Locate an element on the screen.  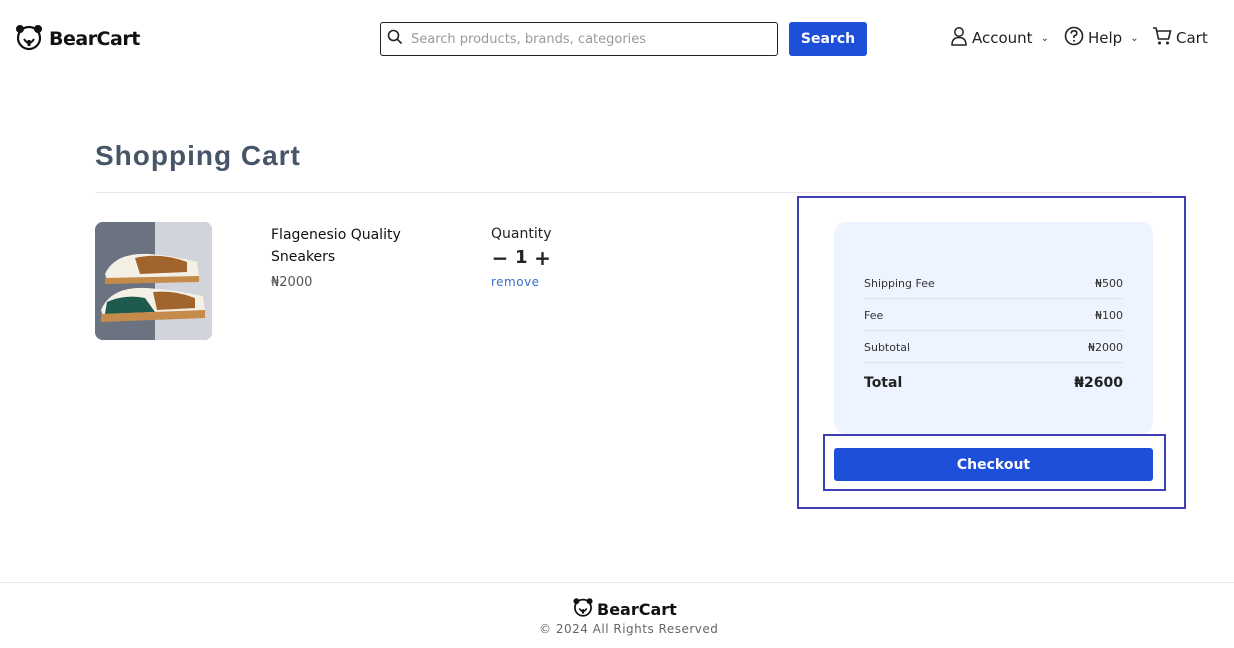
nav-cart: Cart is located at coordinates (1180, 38).